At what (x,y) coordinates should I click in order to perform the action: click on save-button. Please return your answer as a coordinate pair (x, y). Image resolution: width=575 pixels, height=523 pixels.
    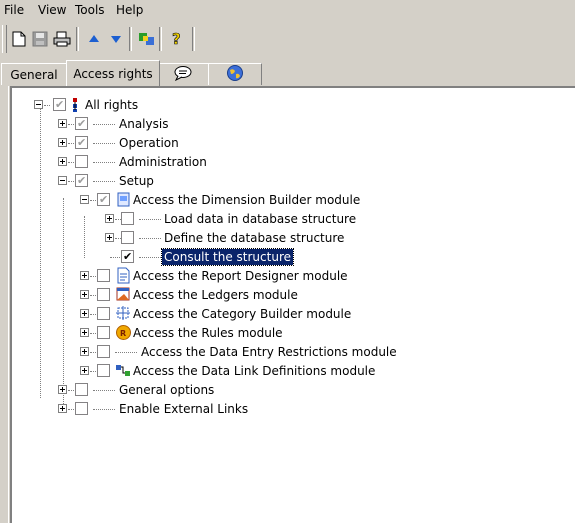
    Looking at the image, I should click on (40, 39).